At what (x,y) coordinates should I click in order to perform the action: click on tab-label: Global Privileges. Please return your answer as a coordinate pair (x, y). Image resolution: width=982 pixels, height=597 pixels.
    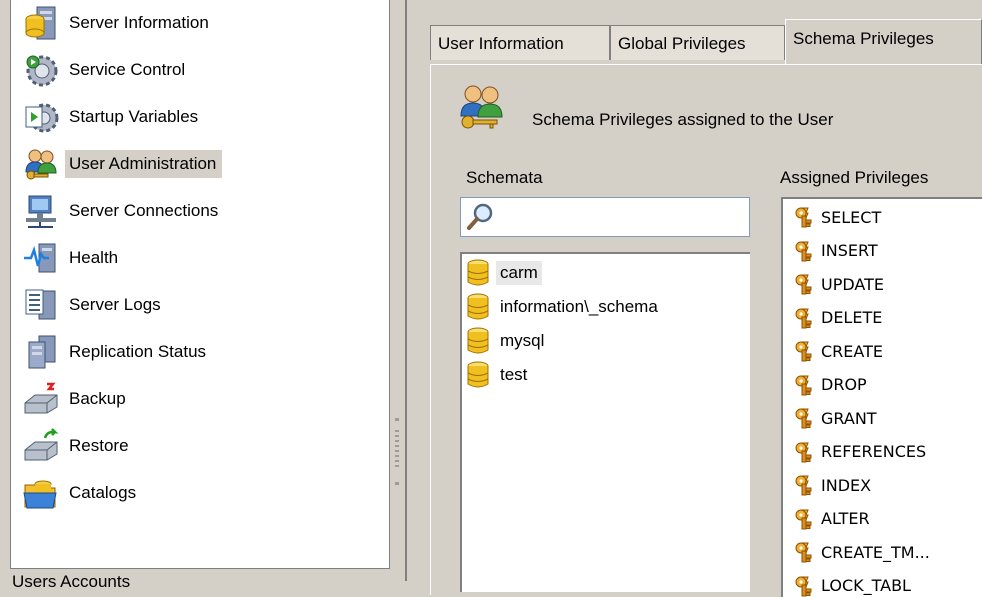
    Looking at the image, I should click on (682, 43).